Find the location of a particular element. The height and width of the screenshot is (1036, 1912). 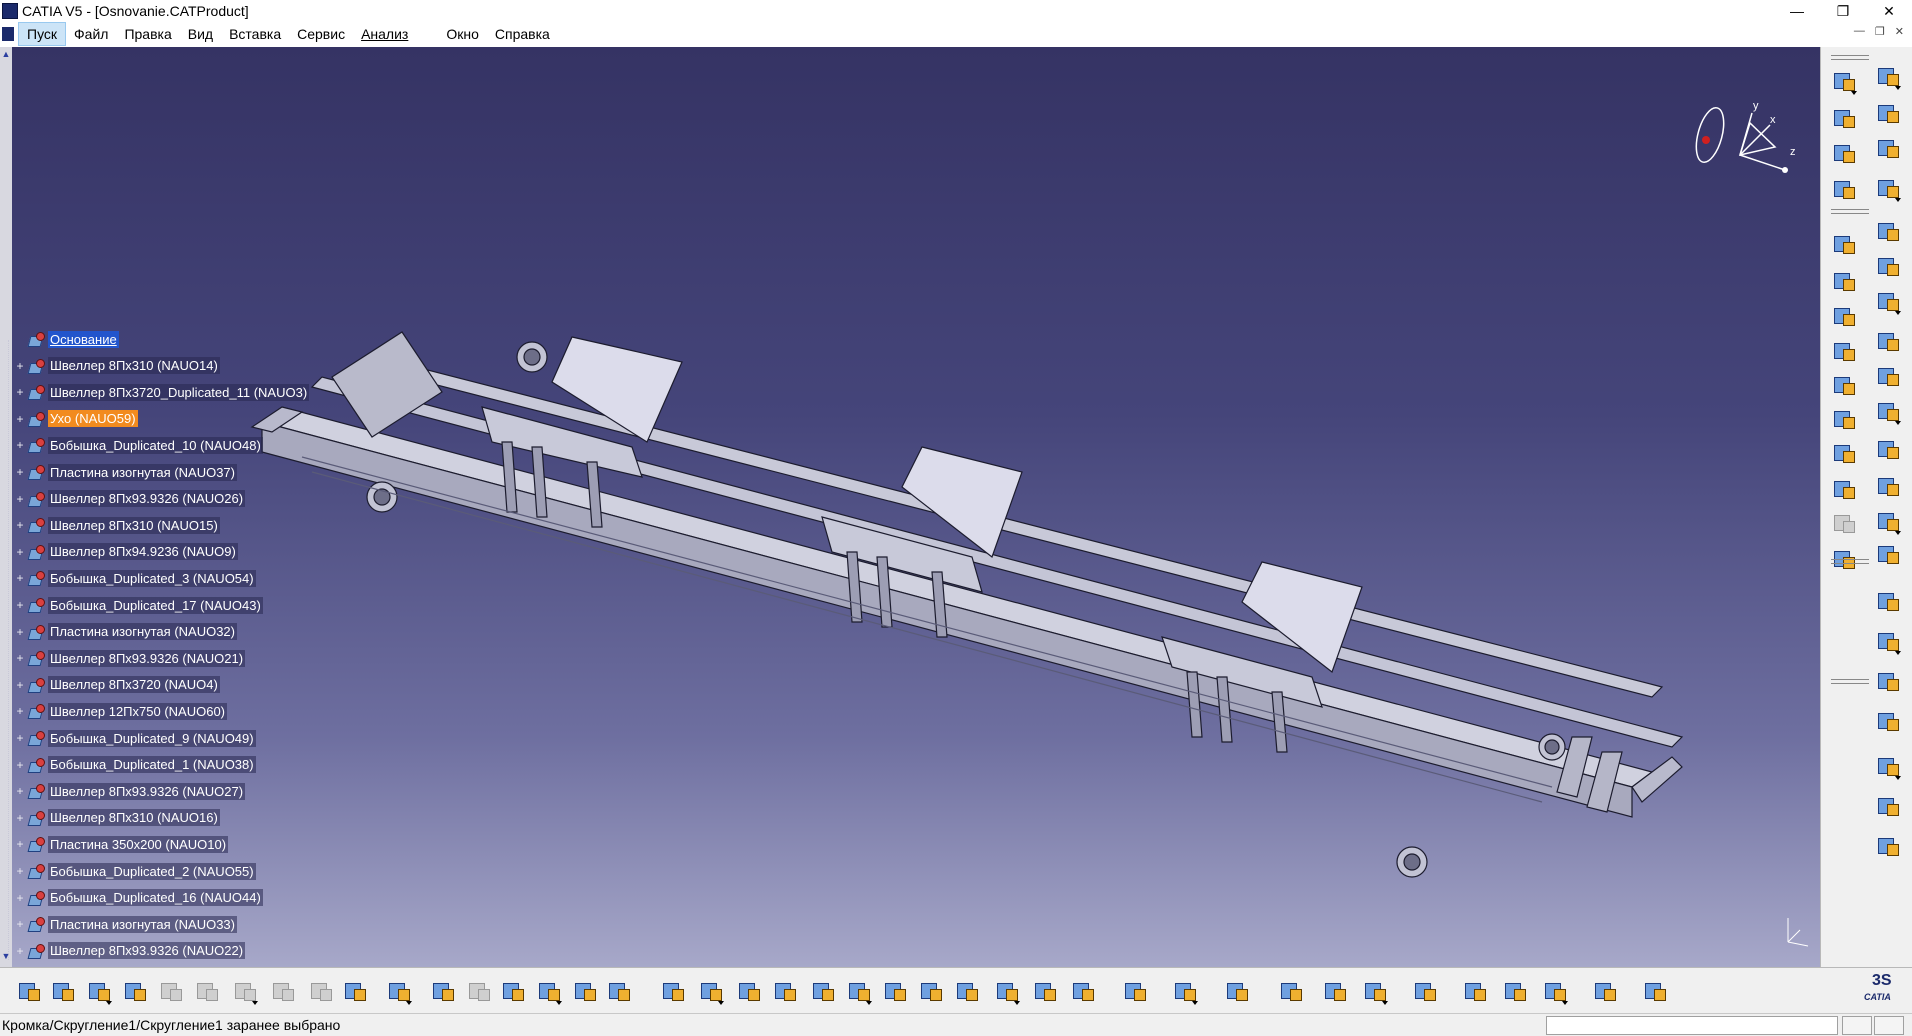

light-icon is located at coordinates (478, 991).